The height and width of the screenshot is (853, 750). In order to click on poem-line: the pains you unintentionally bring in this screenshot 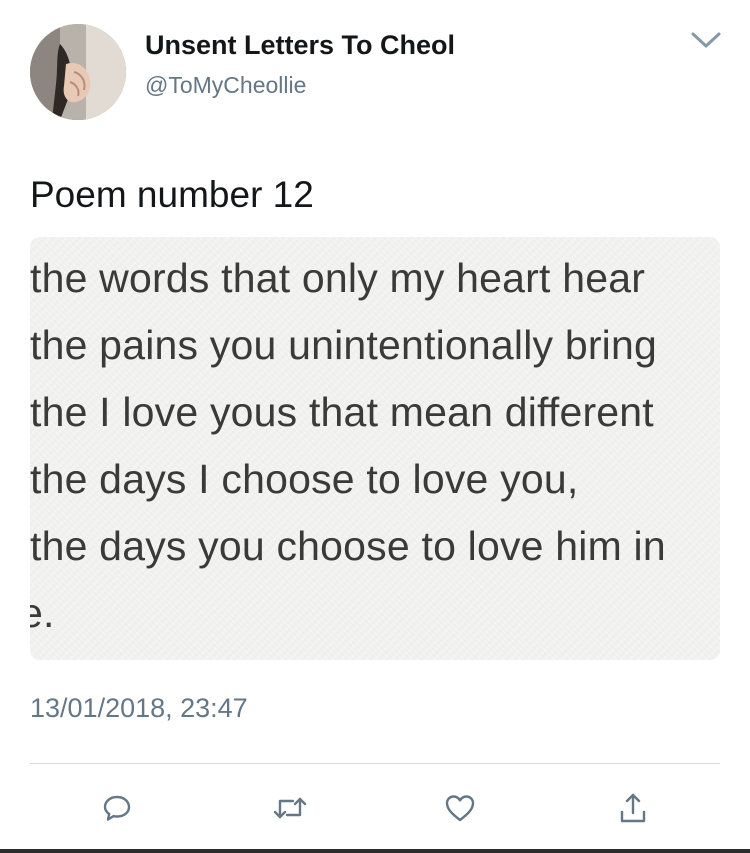, I will do `click(343, 345)`.